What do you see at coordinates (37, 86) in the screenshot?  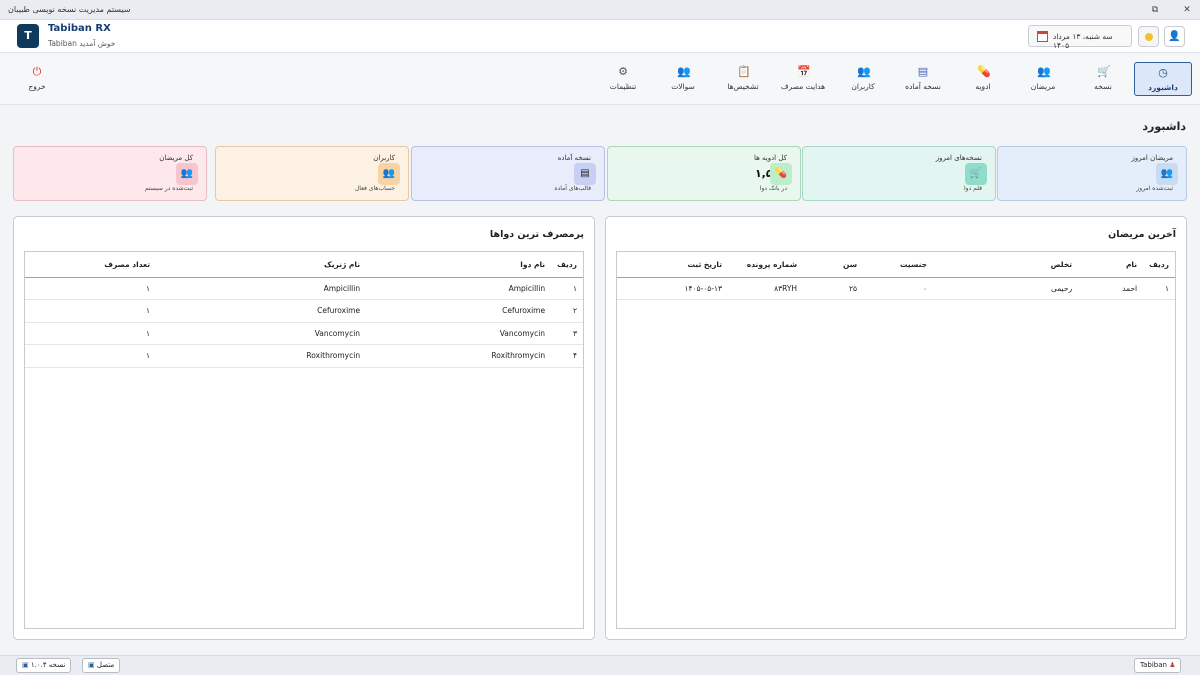 I see `logout-label: خروج` at bounding box center [37, 86].